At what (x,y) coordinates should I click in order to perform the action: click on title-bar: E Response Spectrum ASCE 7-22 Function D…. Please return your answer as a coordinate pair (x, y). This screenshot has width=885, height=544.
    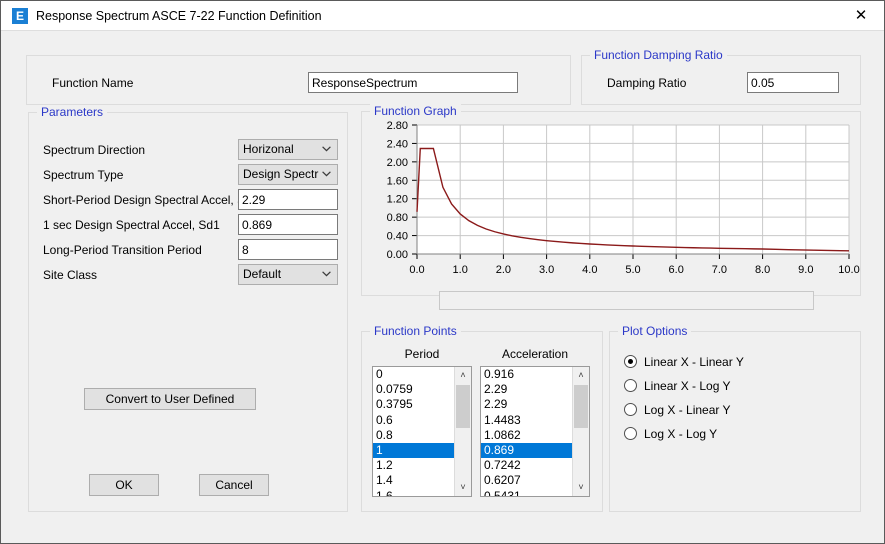
    Looking at the image, I should click on (442, 16).